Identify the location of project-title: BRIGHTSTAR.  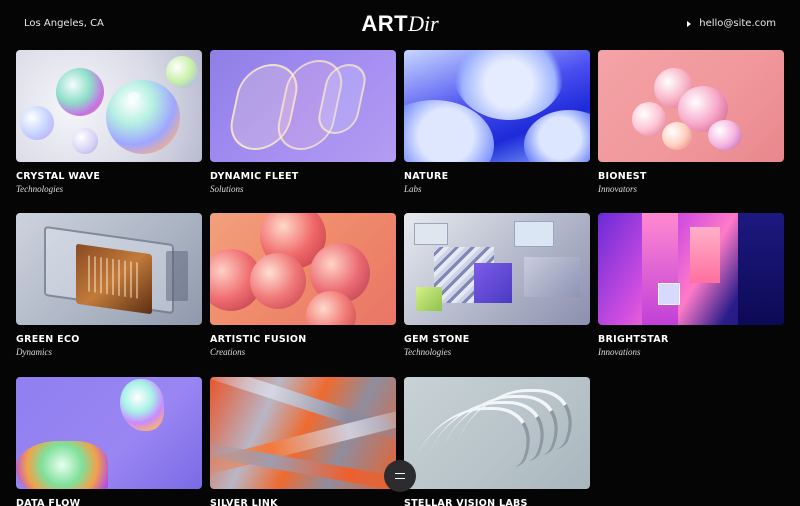
(633, 339).